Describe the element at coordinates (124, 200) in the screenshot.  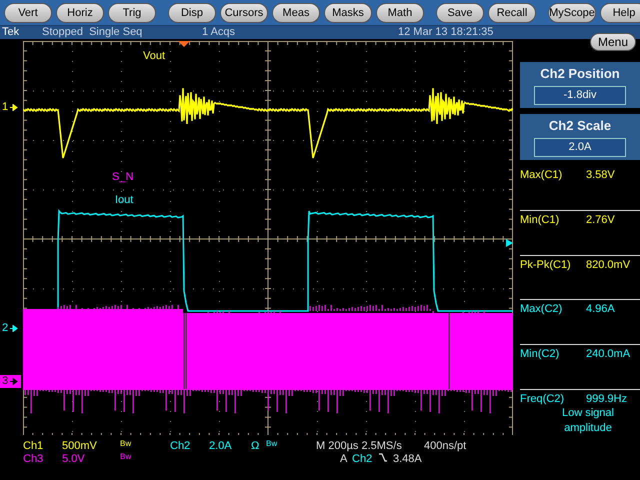
I see `trace-label: Iout` at that location.